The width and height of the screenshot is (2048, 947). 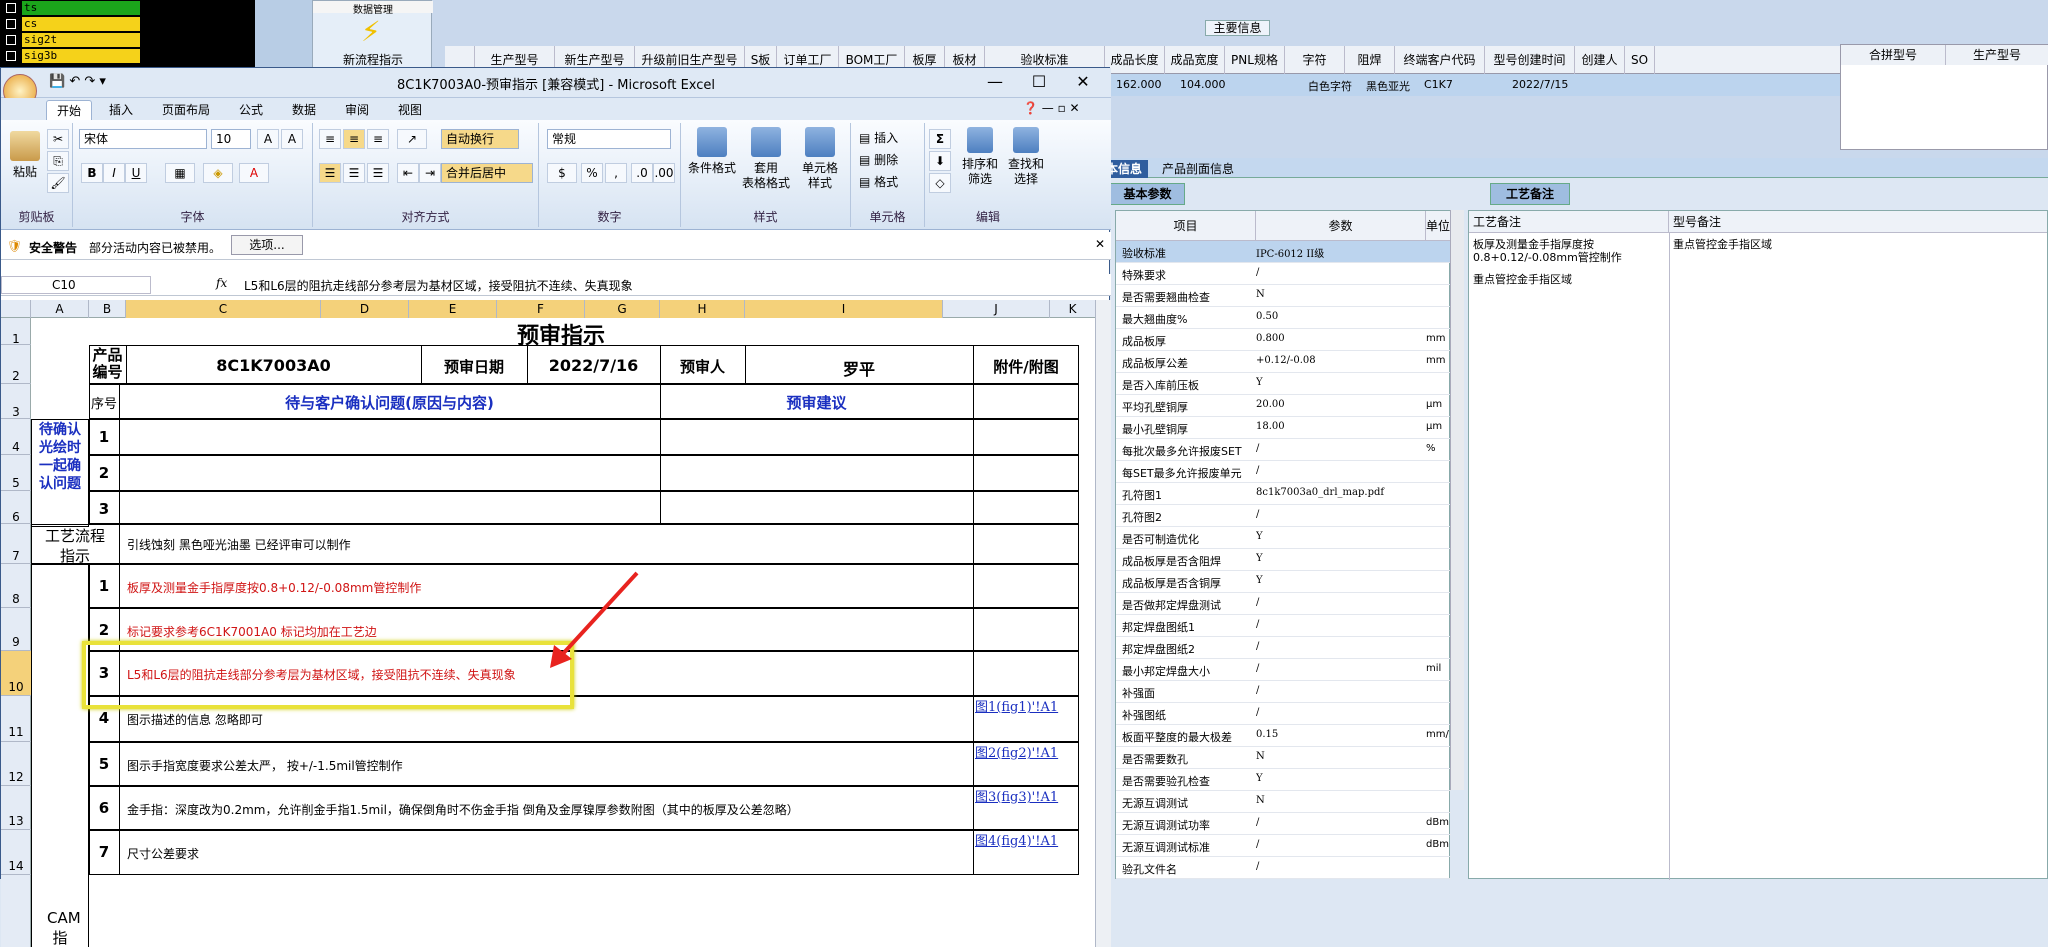 What do you see at coordinates (16, 764) in the screenshot?
I see `row-header: 12` at bounding box center [16, 764].